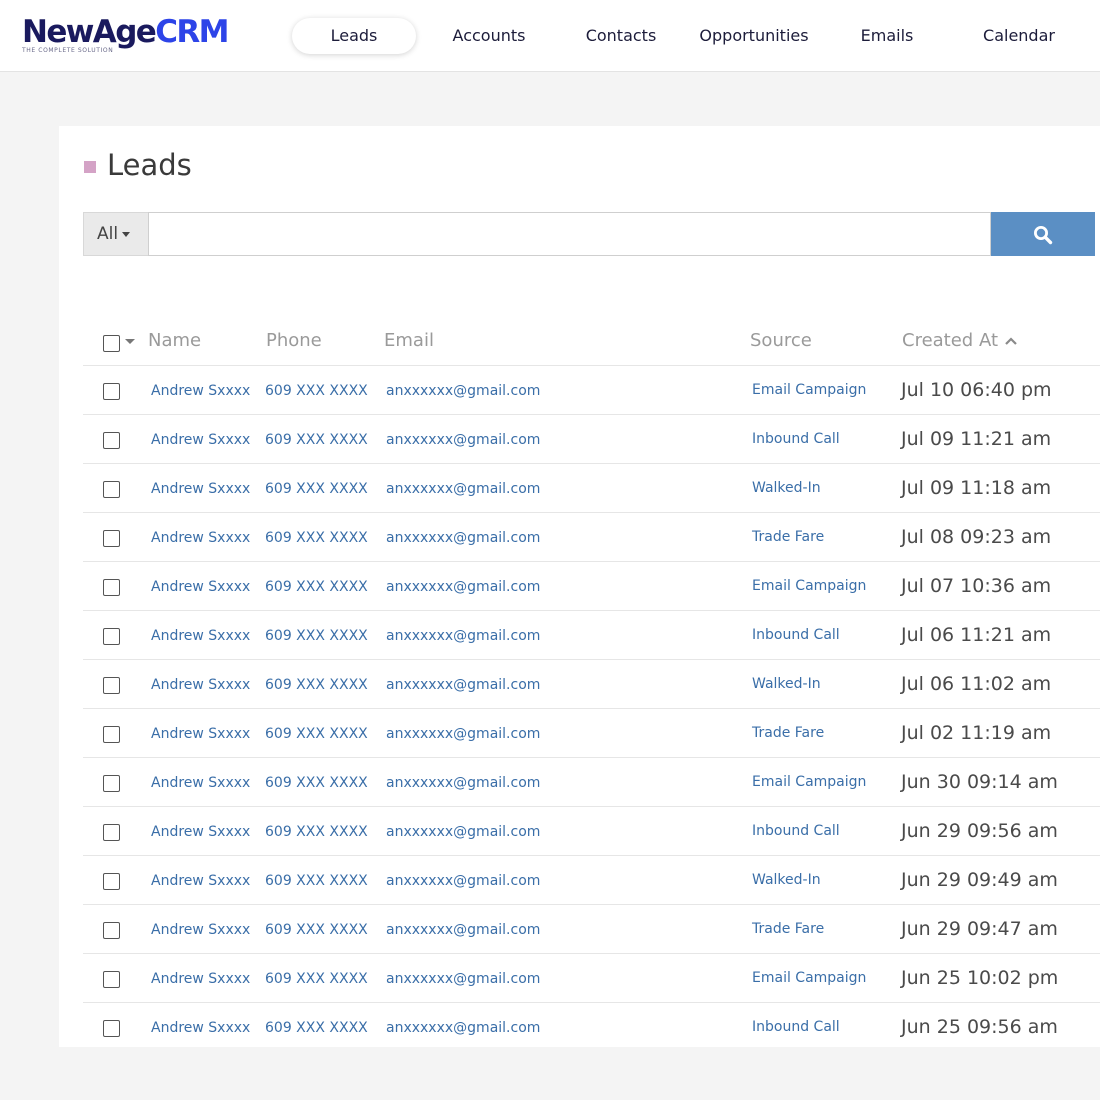 This screenshot has height=1100, width=1100. What do you see at coordinates (1043, 234) in the screenshot?
I see `search-button` at bounding box center [1043, 234].